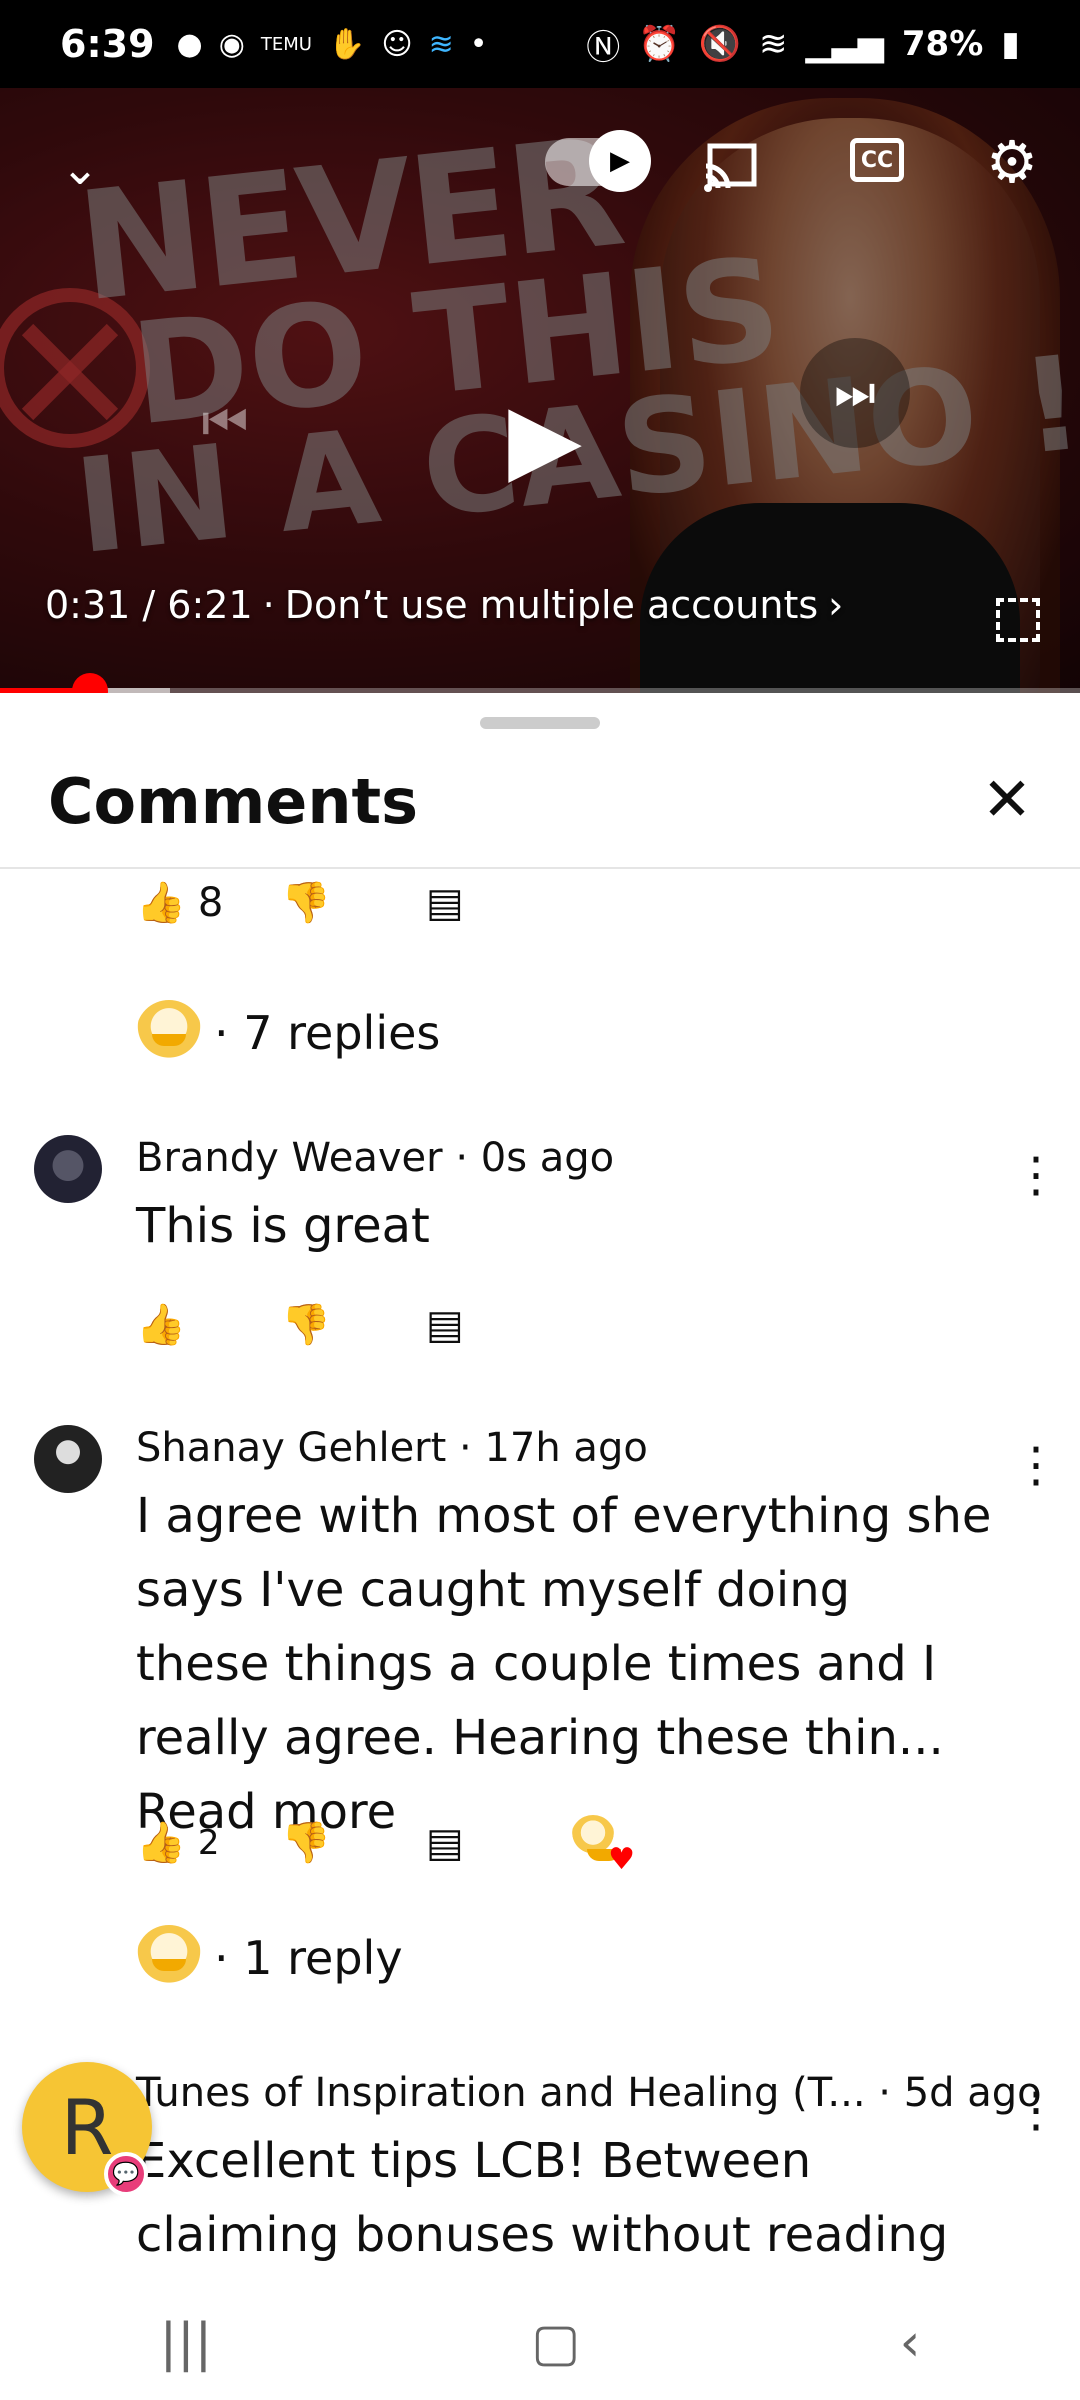 The height and width of the screenshot is (2400, 1080). What do you see at coordinates (620, 161) in the screenshot?
I see `play-icon: ▶` at bounding box center [620, 161].